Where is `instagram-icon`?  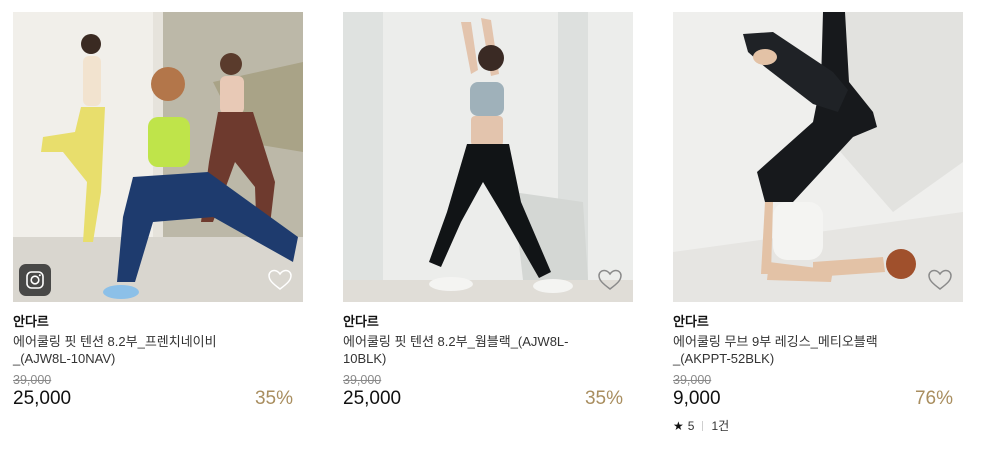 instagram-icon is located at coordinates (35, 280).